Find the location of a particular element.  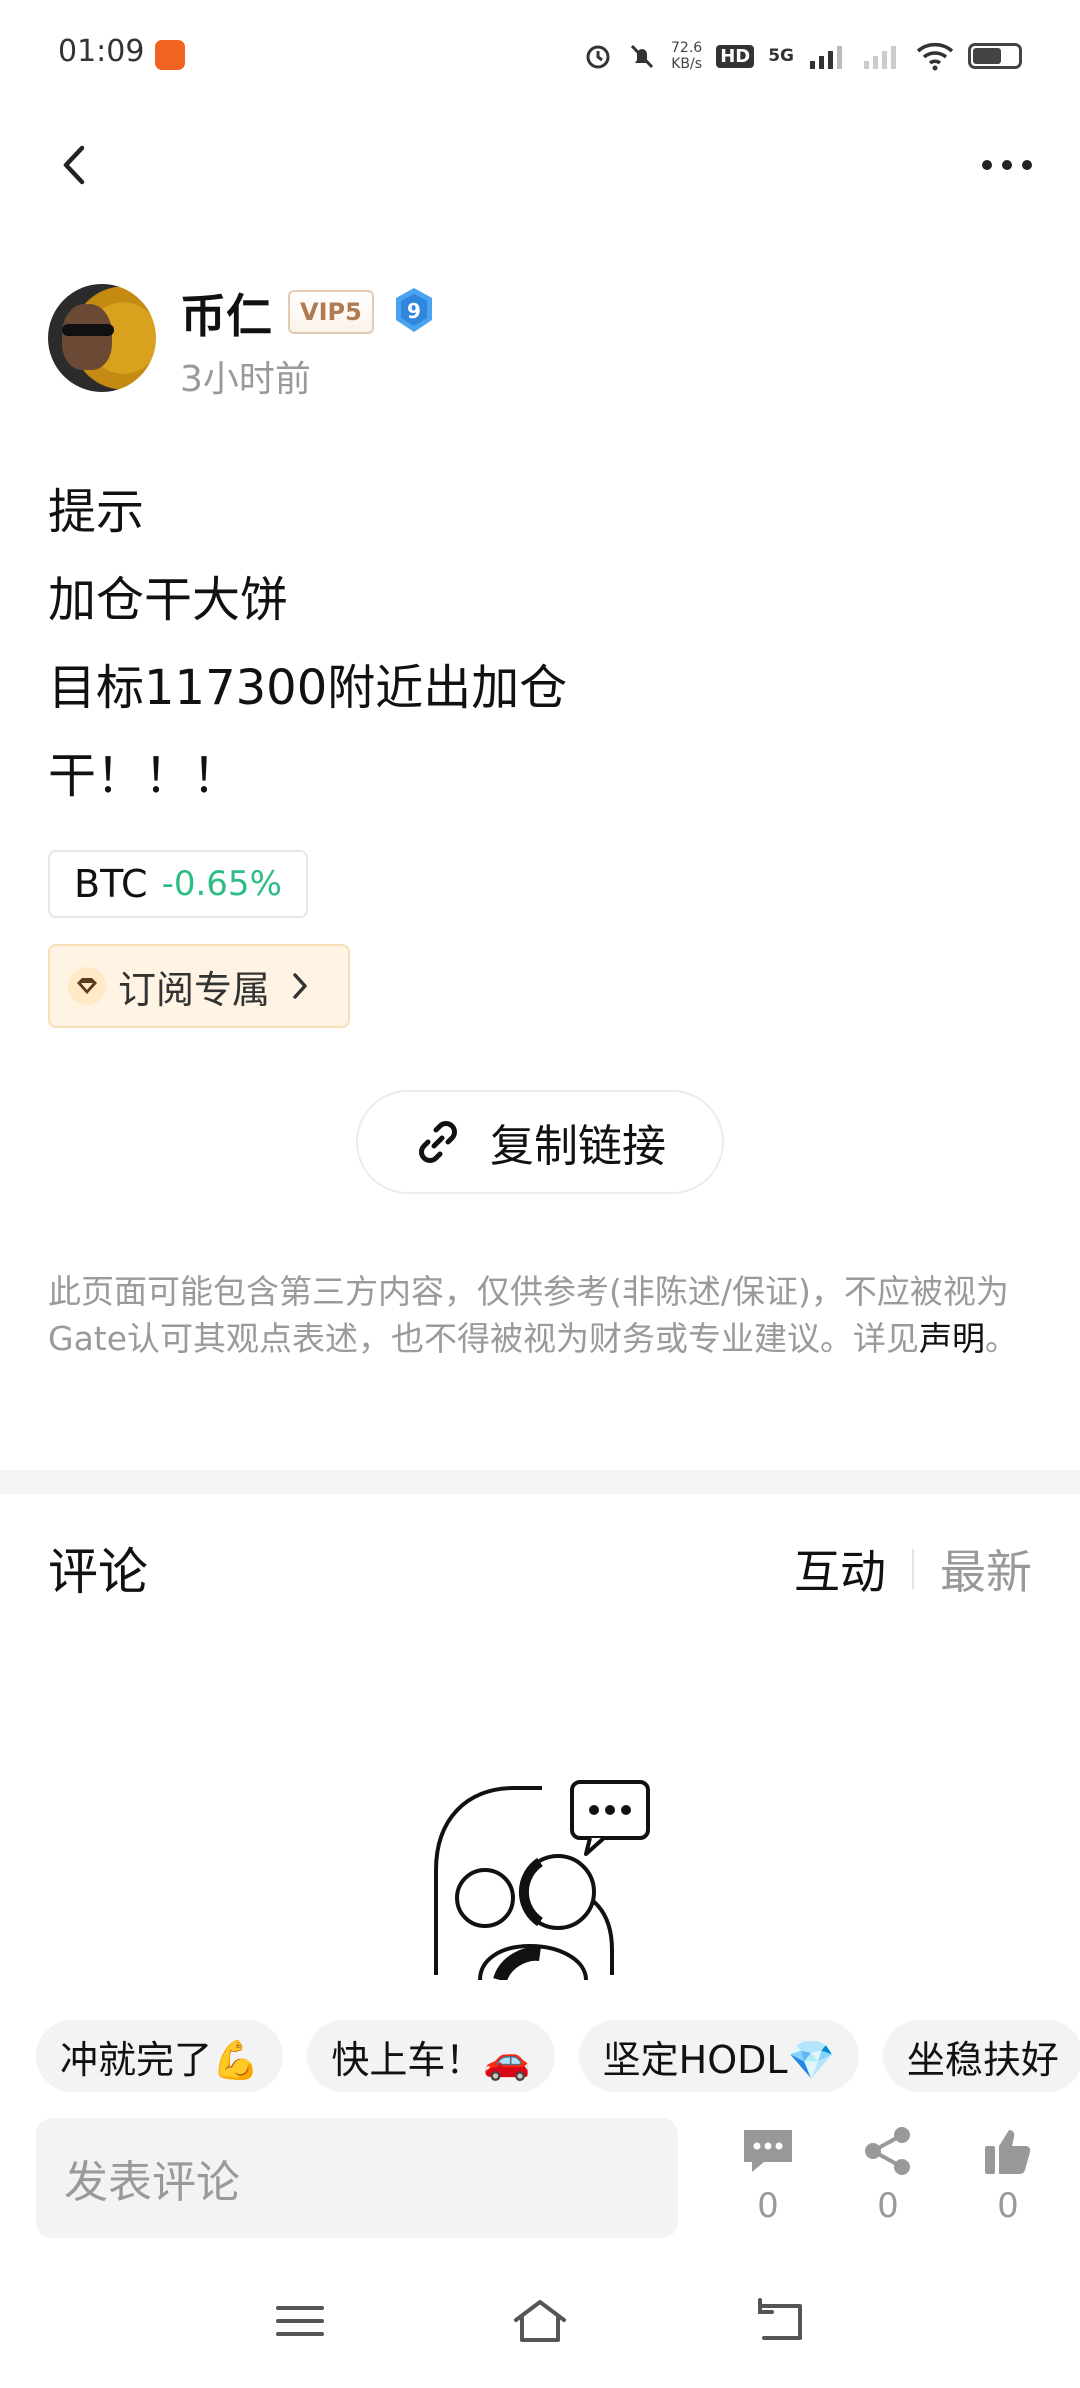

status-icons: 72.6 KB/s HD 5G is located at coordinates (802, 56).